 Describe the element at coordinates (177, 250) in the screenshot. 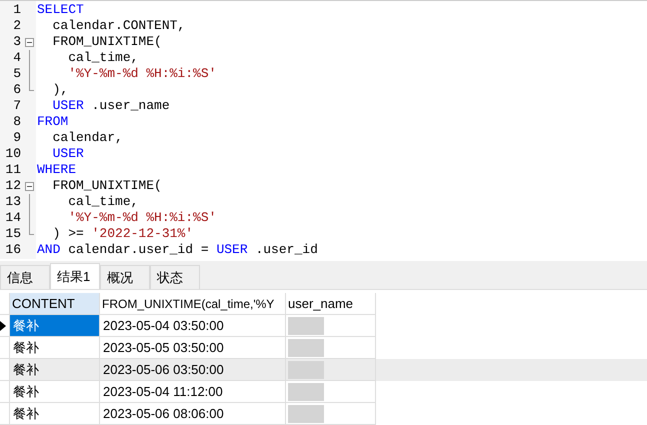

I see `code-line: AND calendar.user_id = USER .user_id` at that location.